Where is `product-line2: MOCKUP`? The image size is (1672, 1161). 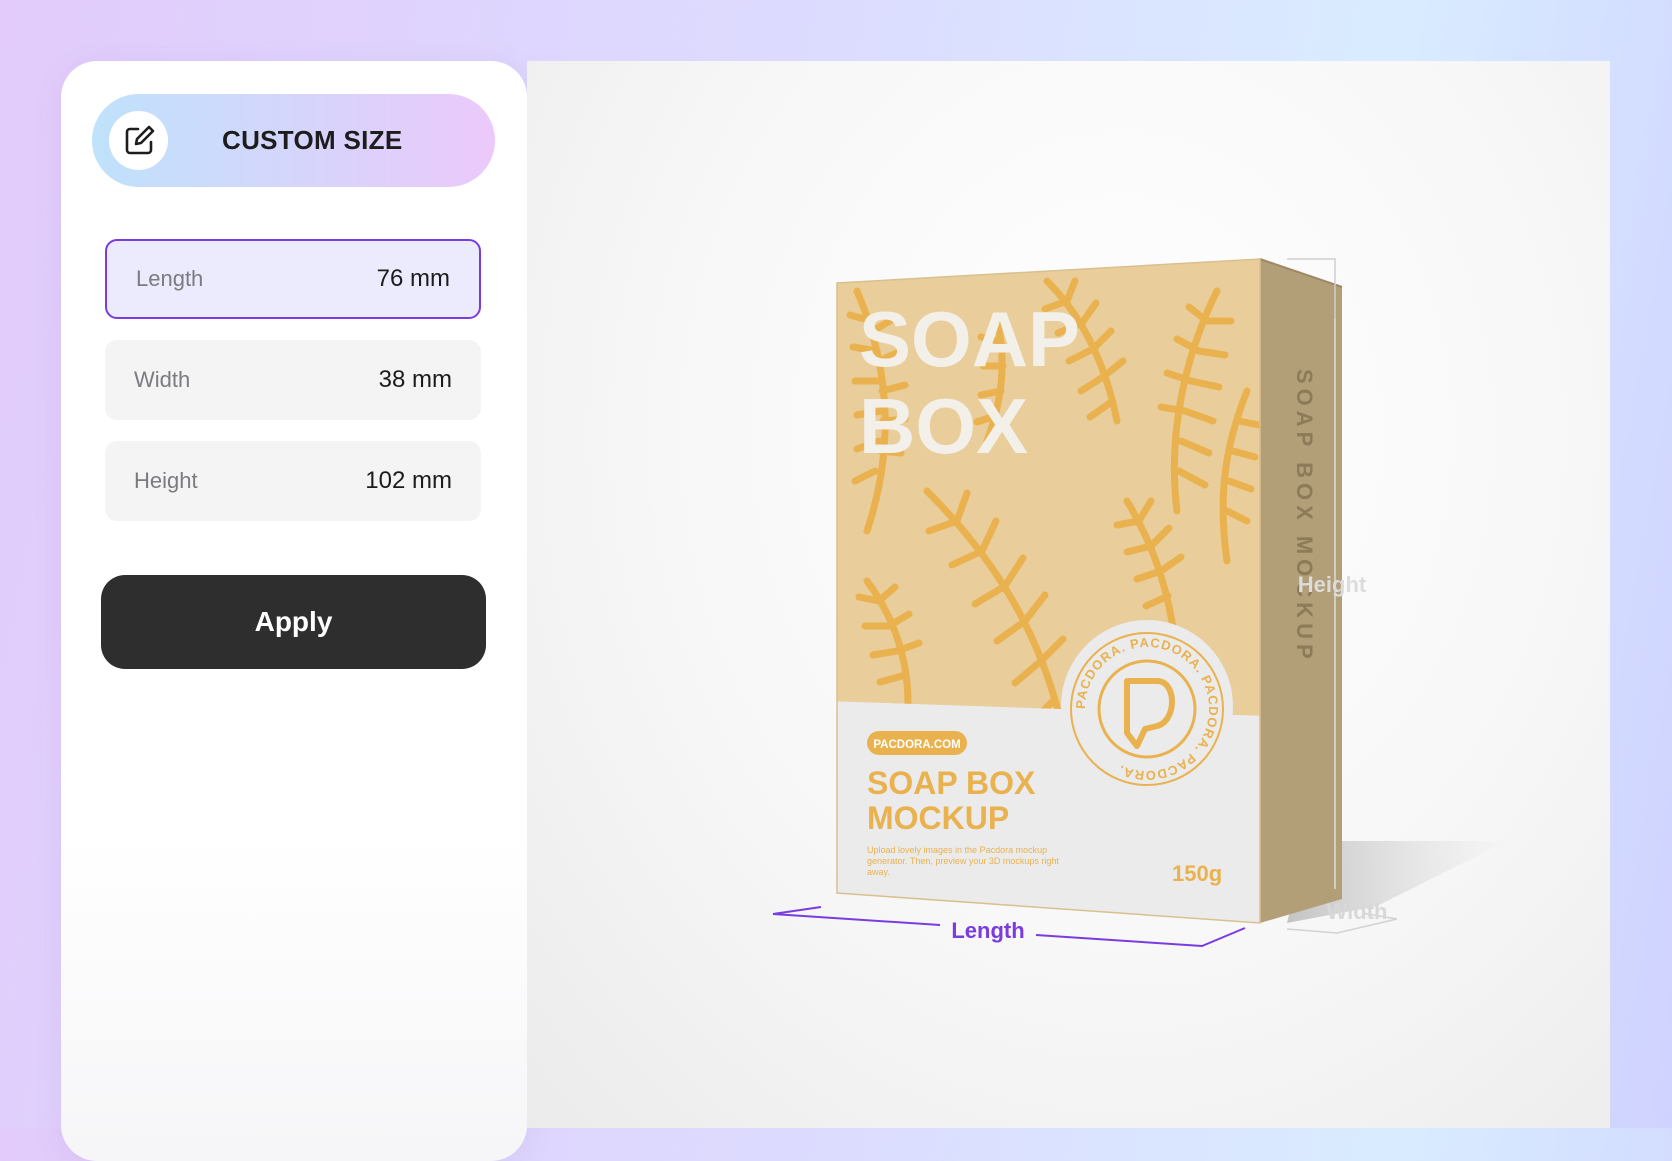 product-line2: MOCKUP is located at coordinates (938, 818).